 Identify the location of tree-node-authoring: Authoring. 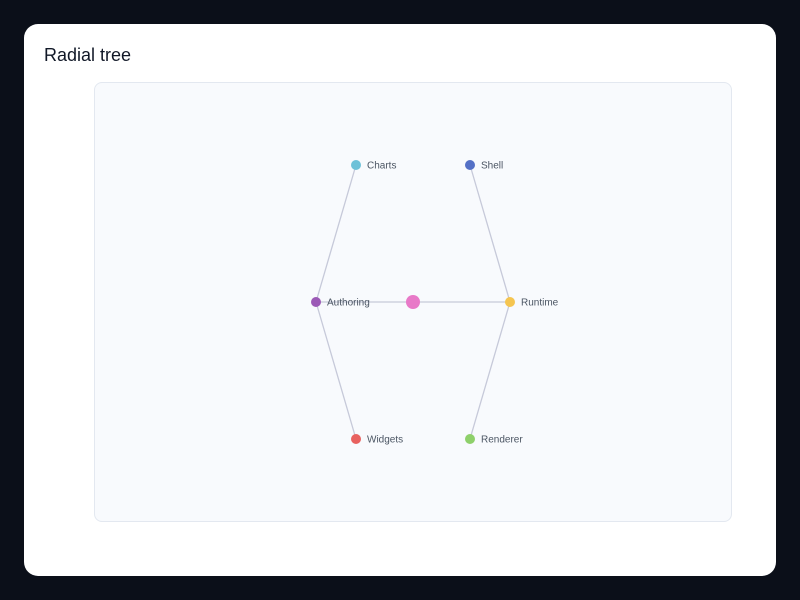
(340, 303).